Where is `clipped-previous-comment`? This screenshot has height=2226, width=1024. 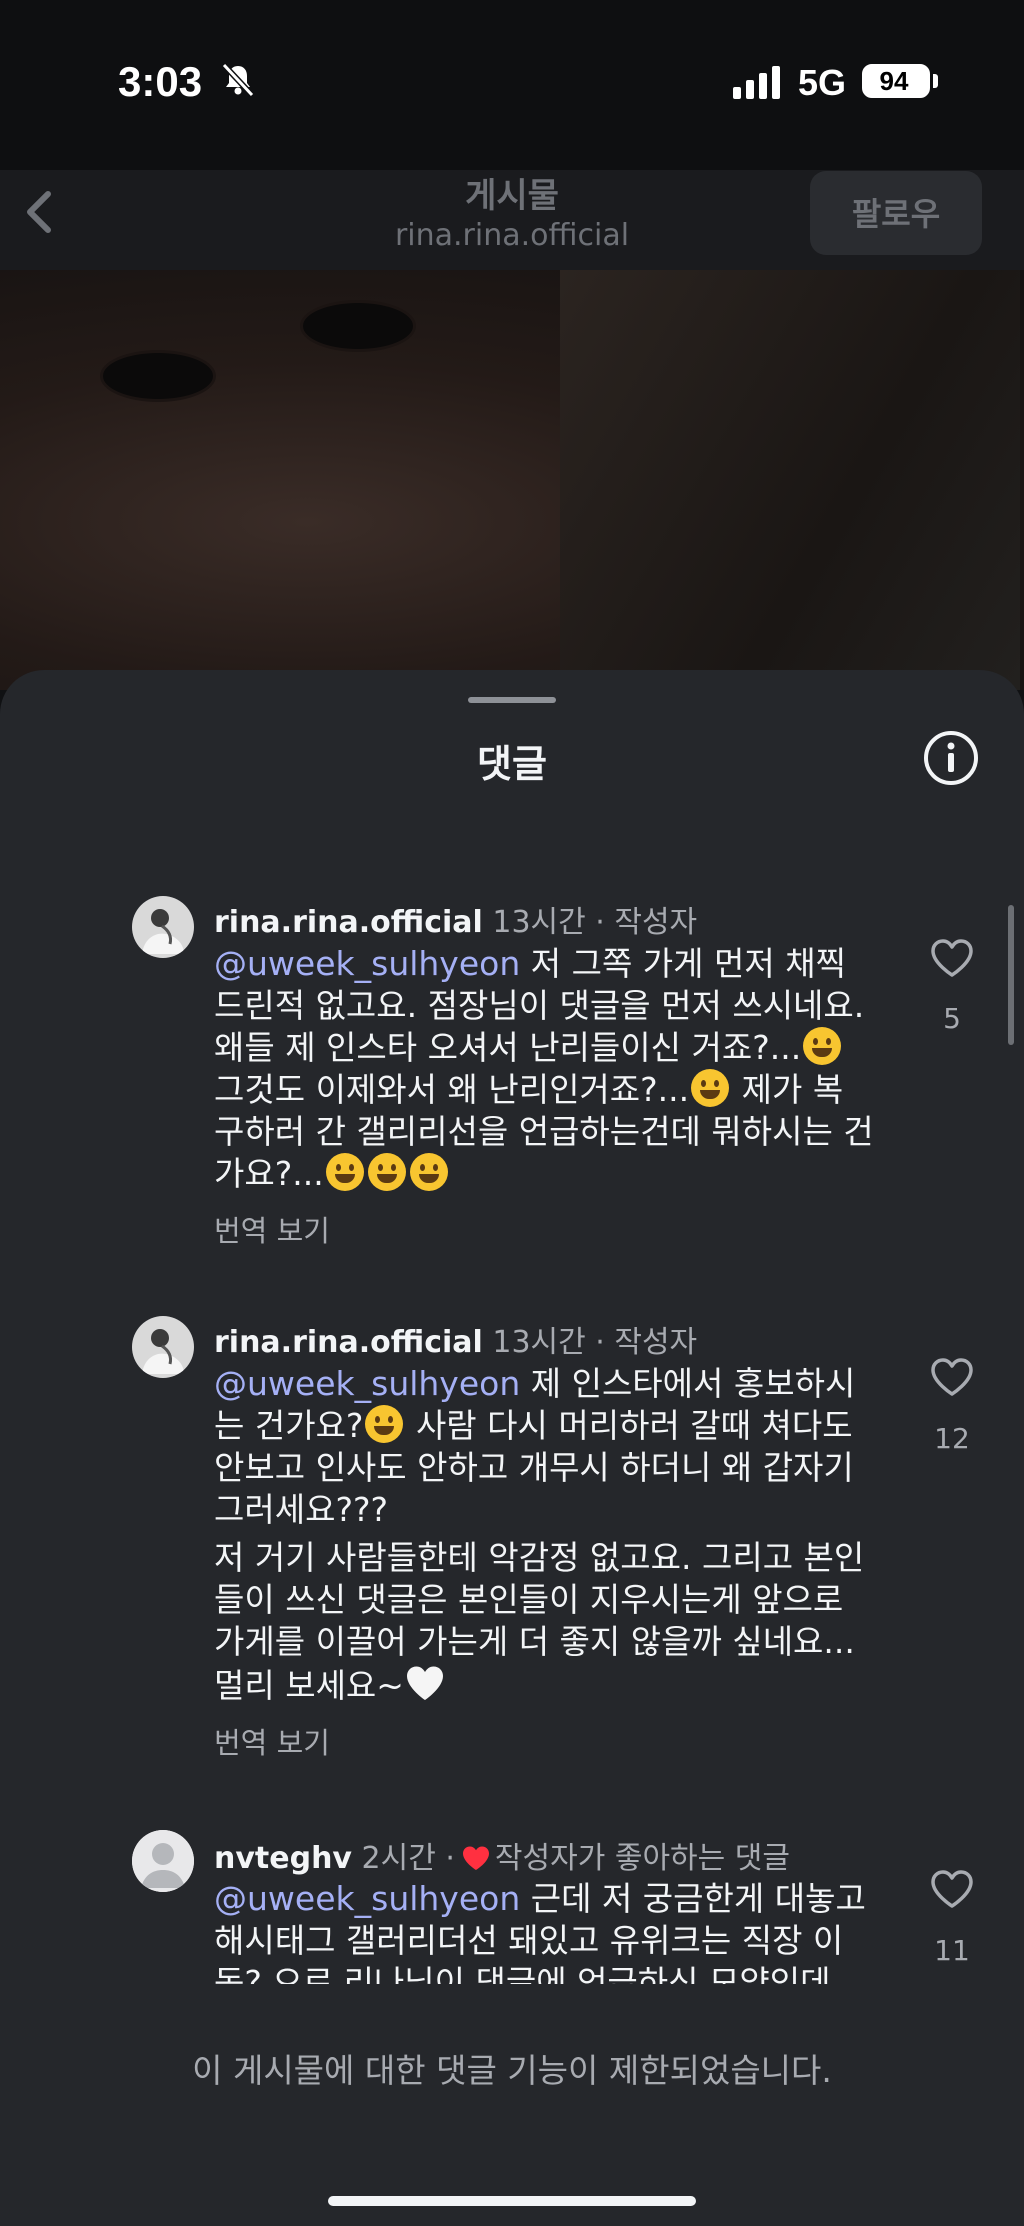
clipped-previous-comment is located at coordinates (210, 816).